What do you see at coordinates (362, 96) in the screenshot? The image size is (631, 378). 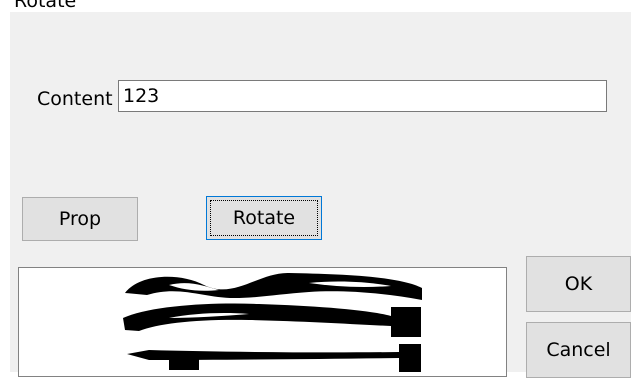 I see `content-input` at bounding box center [362, 96].